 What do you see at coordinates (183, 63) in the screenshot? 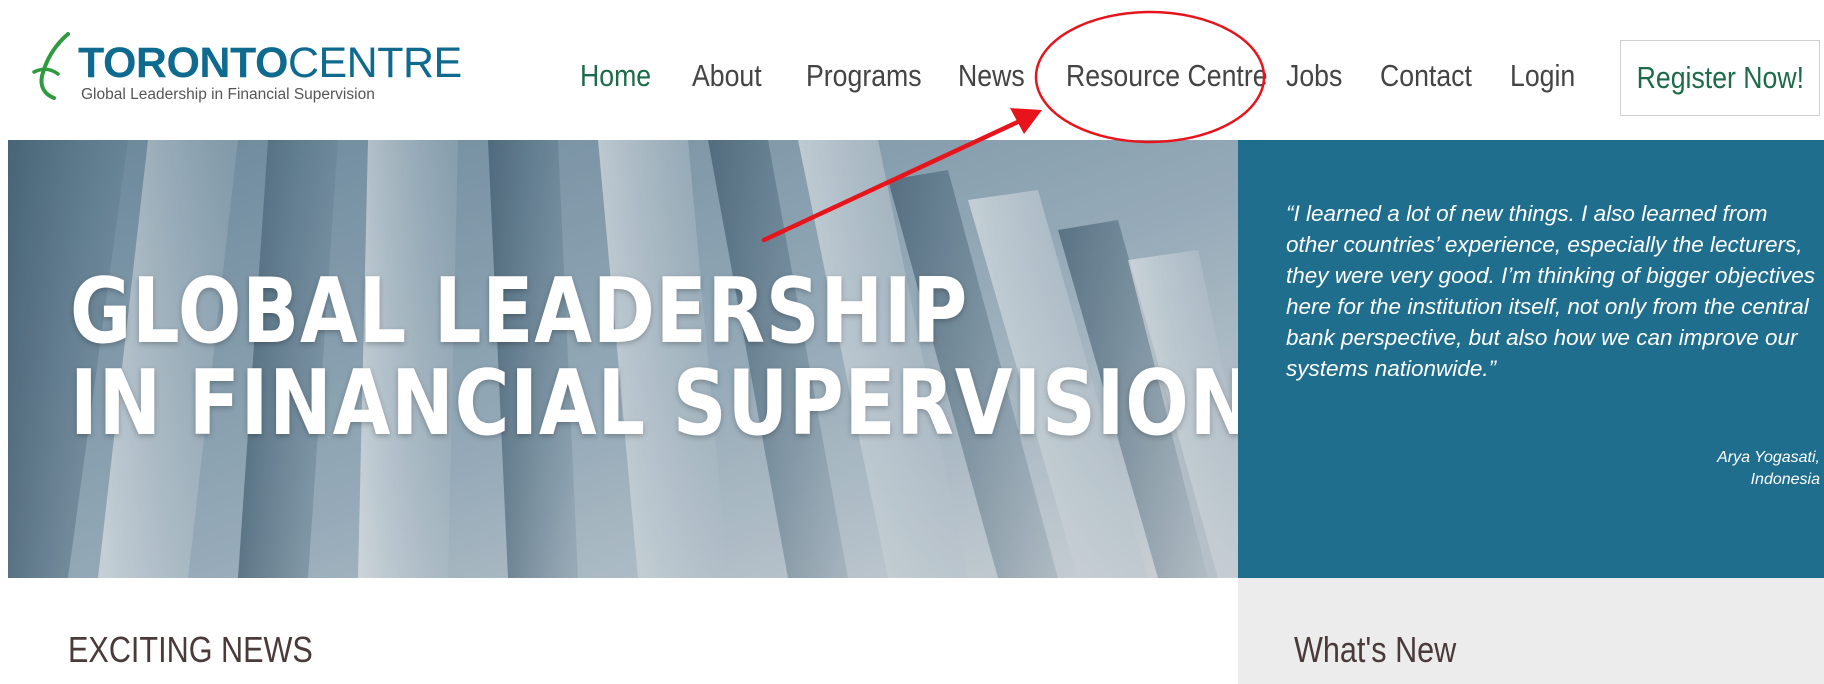
I see `logo-word-bold: TORONTO` at bounding box center [183, 63].